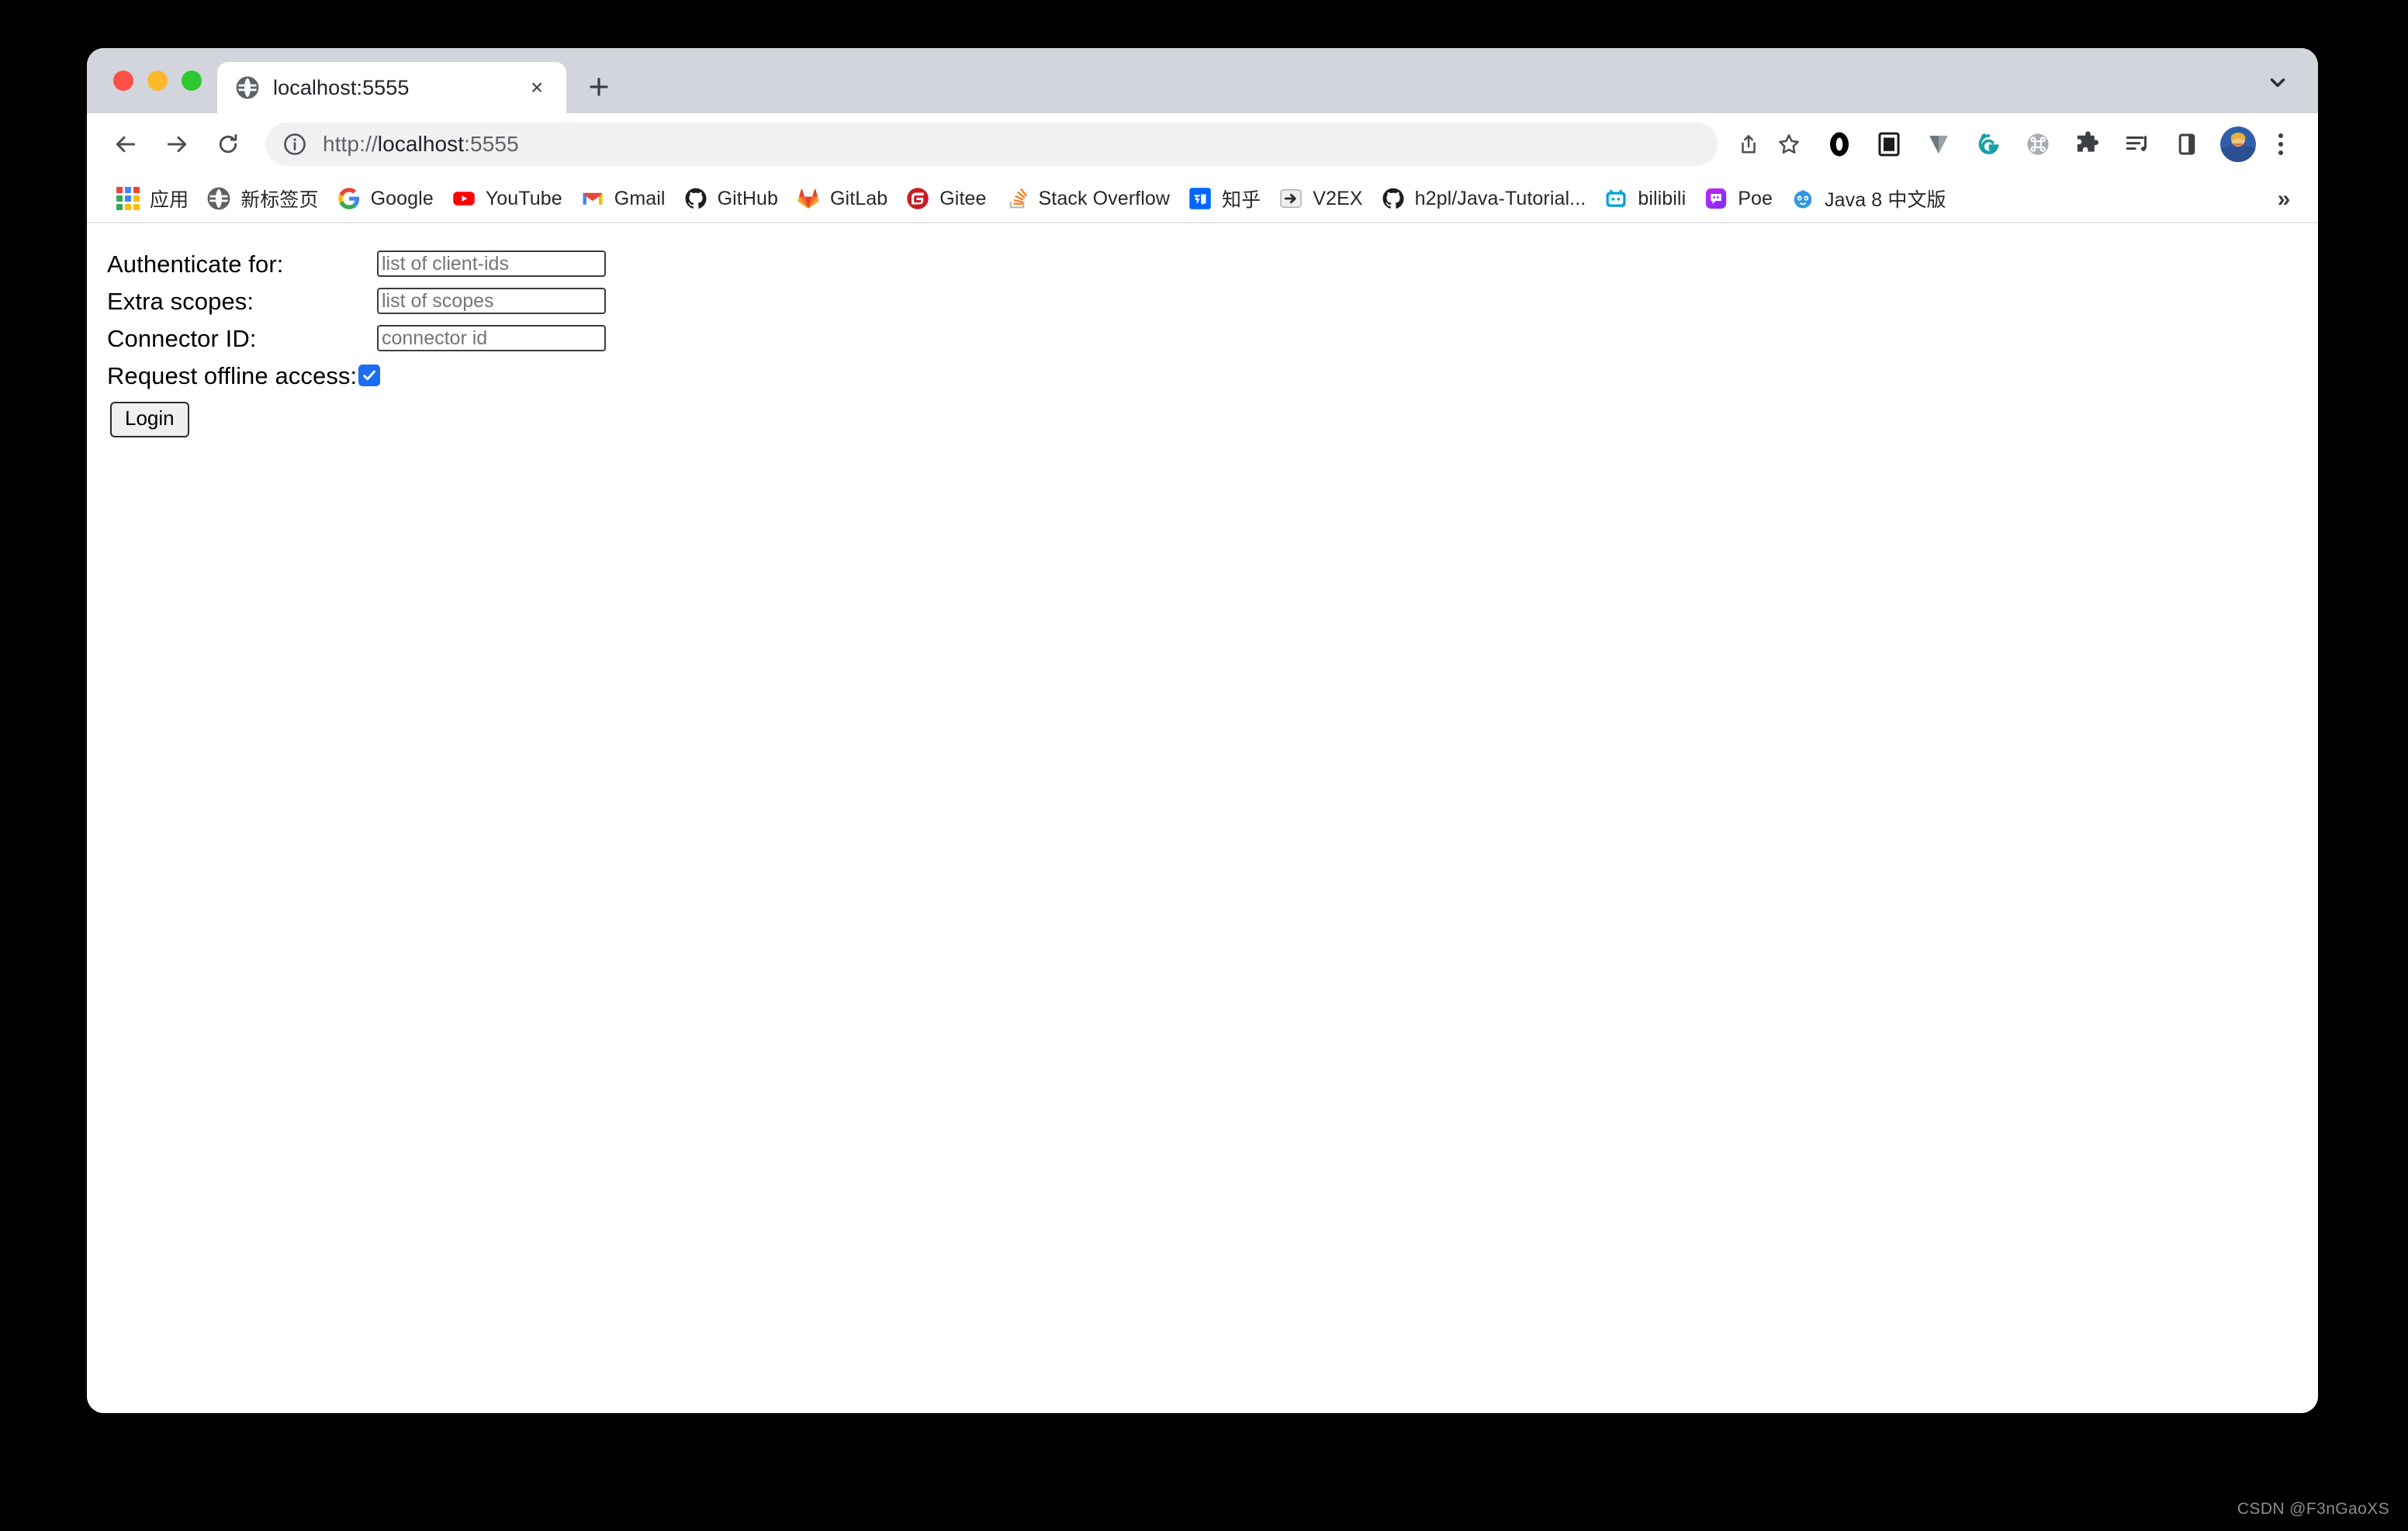 Image resolution: width=2408 pixels, height=1531 pixels. I want to click on zhihu-icon, so click(1200, 198).